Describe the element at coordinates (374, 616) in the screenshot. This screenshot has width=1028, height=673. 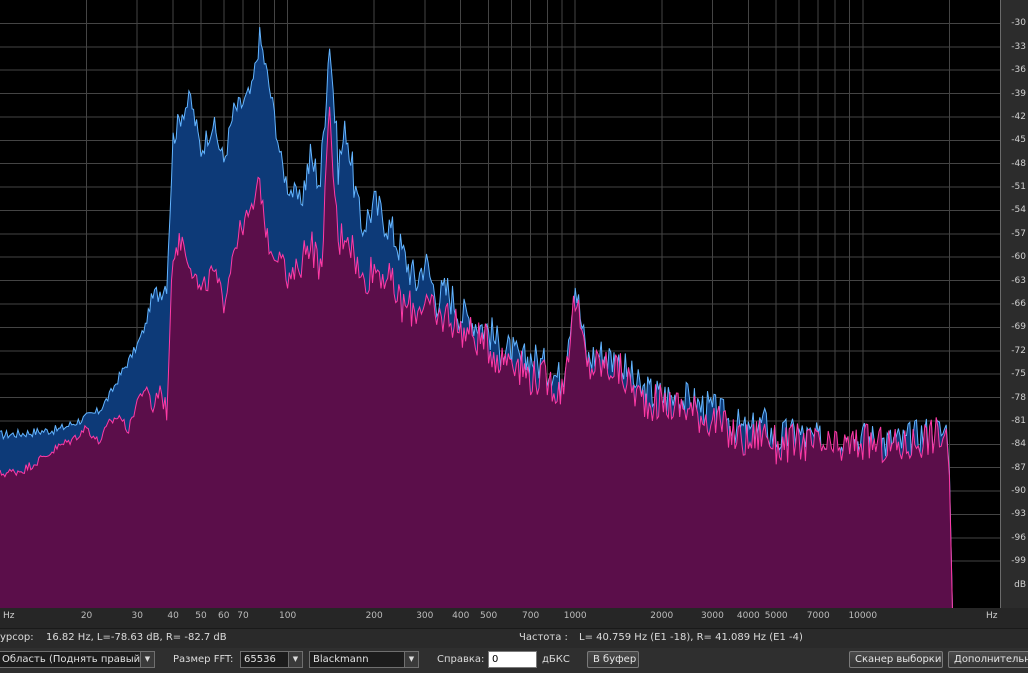
I see `x-tick-label: 200` at that location.